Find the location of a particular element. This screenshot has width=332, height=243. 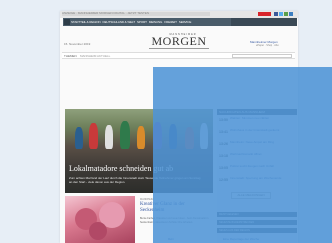

rss-icon is located at coordinates (291, 14).